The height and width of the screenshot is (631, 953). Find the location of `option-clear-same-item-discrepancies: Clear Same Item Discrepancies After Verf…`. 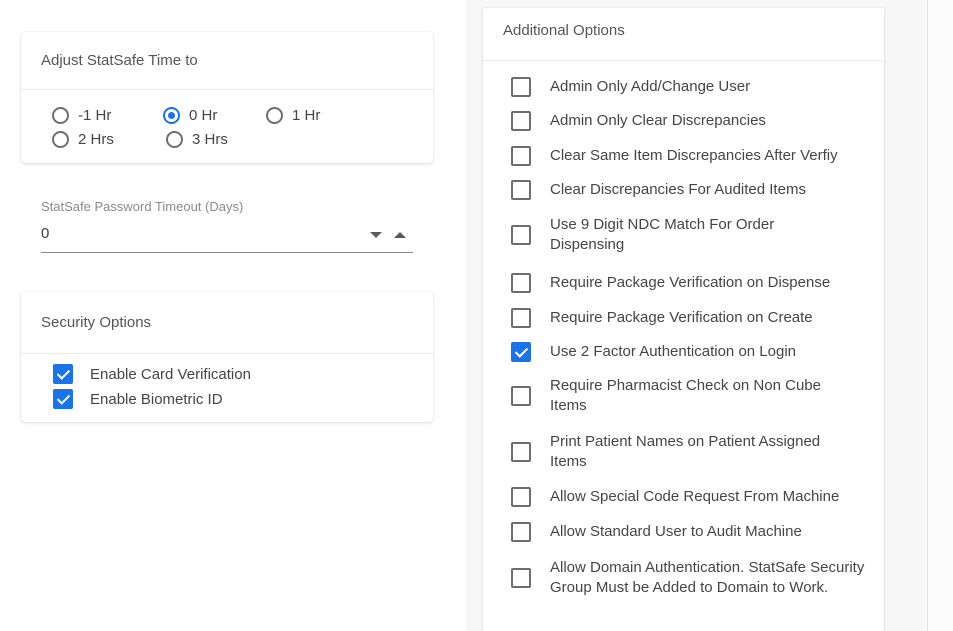

option-clear-same-item-discrepancies: Clear Same Item Discrepancies After Verf… is located at coordinates (695, 156).